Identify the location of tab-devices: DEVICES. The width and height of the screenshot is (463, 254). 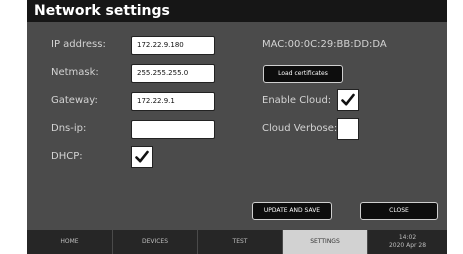
(155, 242).